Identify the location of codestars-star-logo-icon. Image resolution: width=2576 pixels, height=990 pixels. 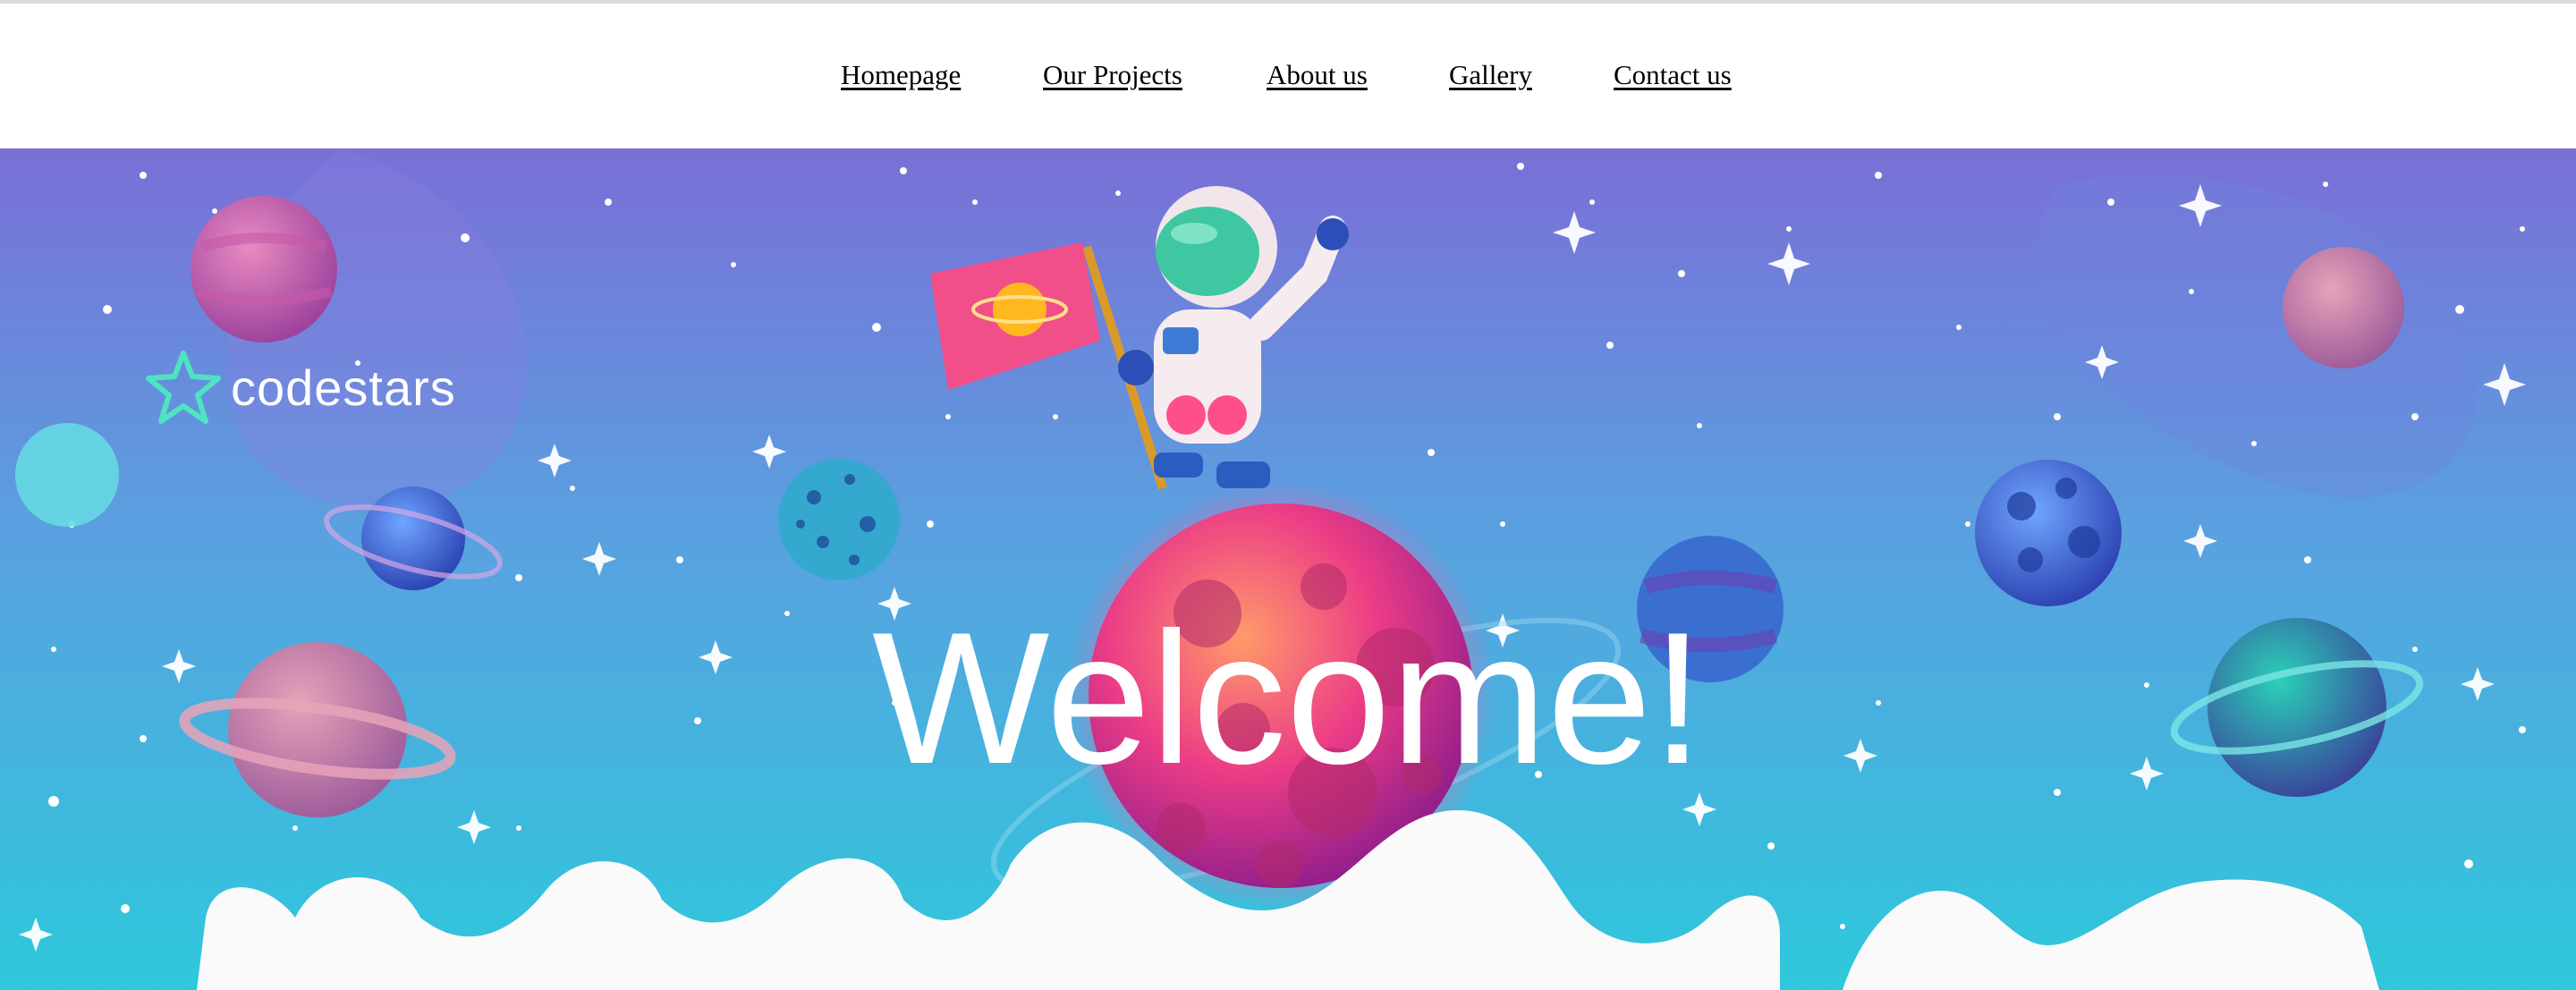
(183, 387).